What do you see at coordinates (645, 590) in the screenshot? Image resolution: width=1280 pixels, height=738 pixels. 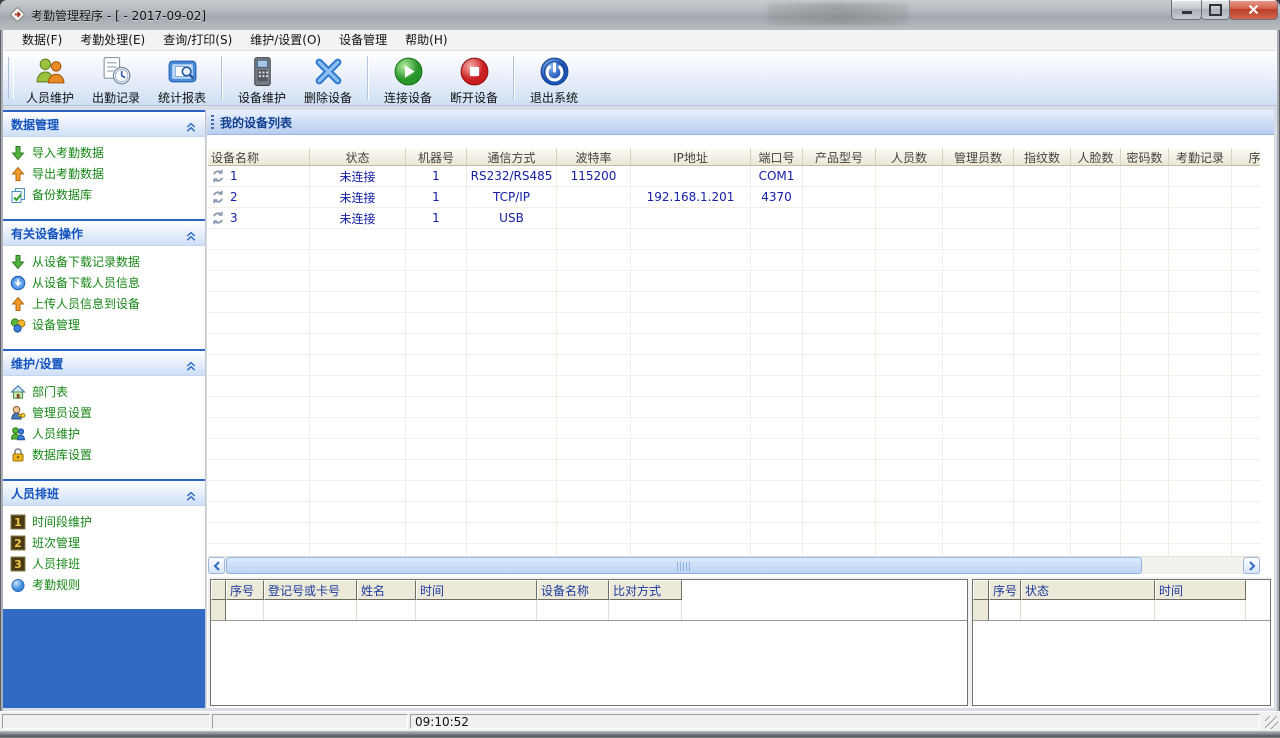 I see `column-header-比对方式: 比对方式` at bounding box center [645, 590].